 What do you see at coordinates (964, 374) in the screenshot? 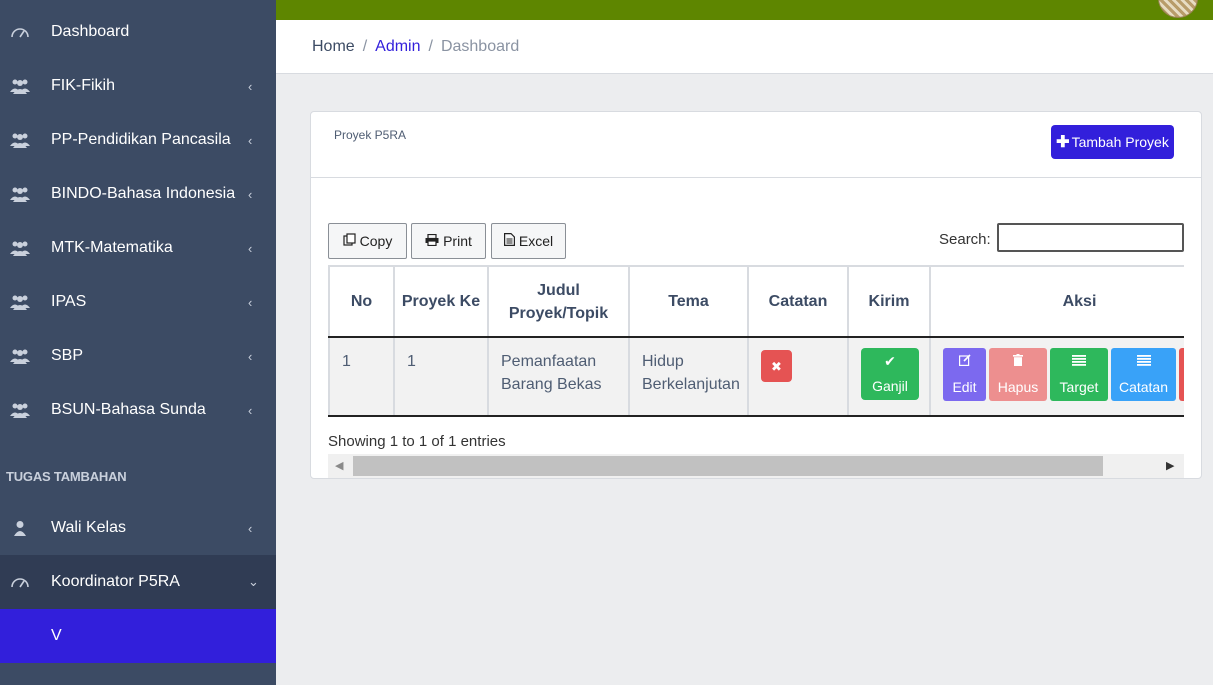
I see `edit-button: Edit` at bounding box center [964, 374].